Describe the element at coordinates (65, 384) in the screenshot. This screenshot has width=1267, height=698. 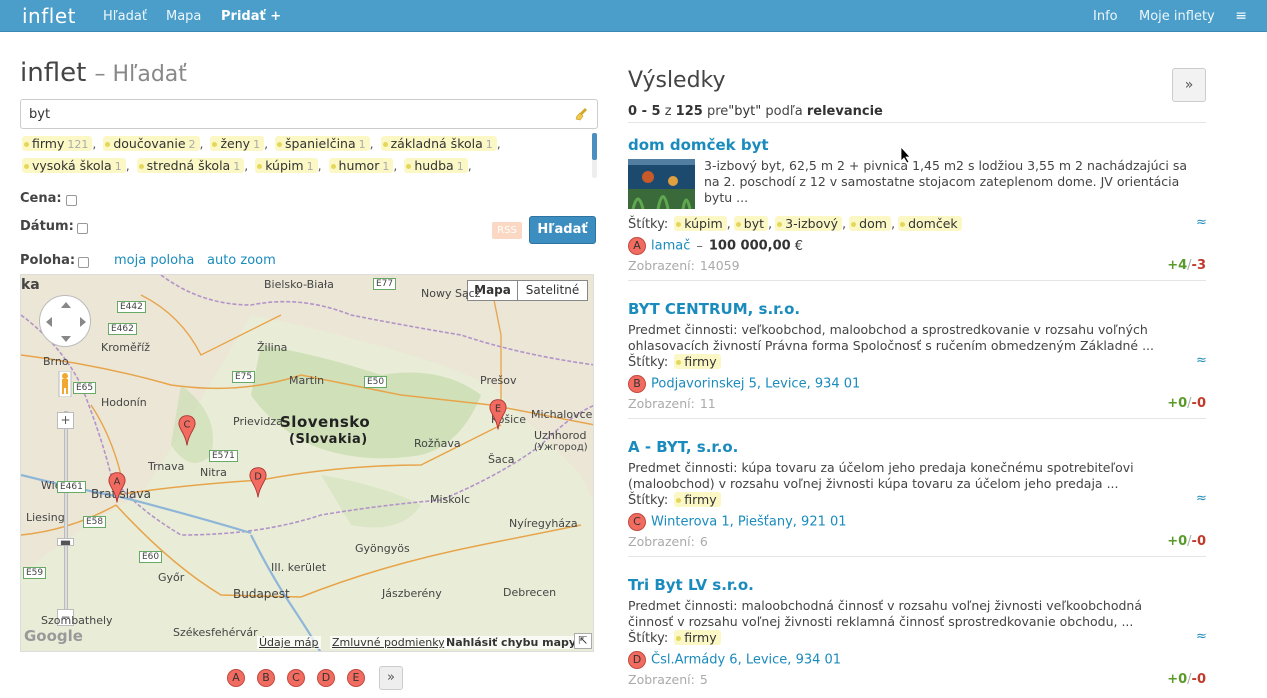
I see `pegman-icon` at that location.